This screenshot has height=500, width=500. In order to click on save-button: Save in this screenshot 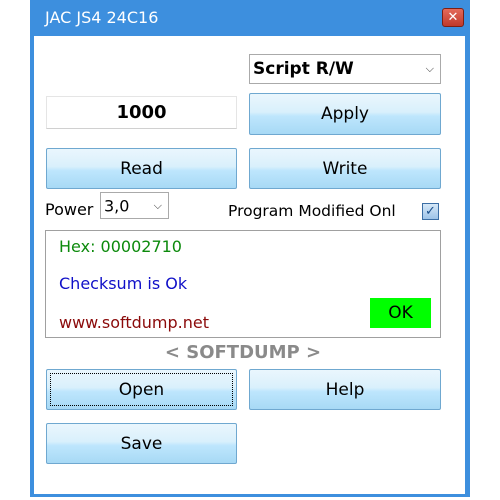, I will do `click(141, 443)`.